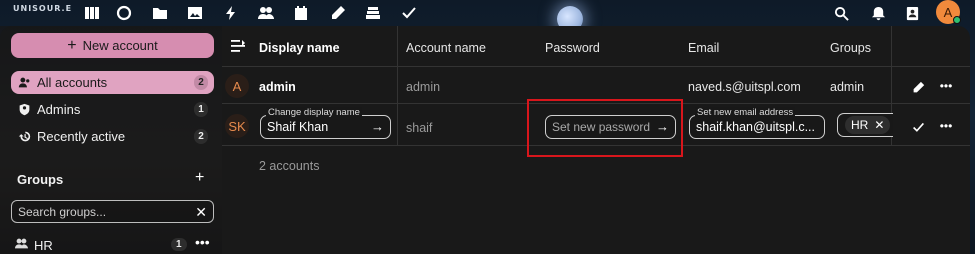  Describe the element at coordinates (409, 13) in the screenshot. I see `tasks-icon` at that location.